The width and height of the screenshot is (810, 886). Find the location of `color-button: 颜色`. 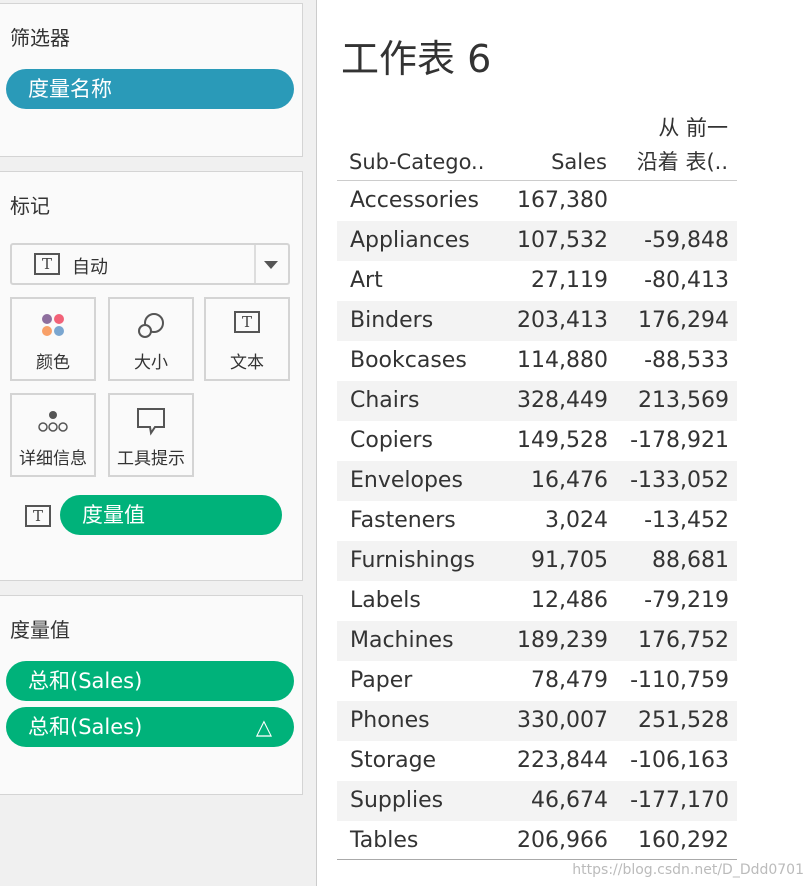

color-button: 颜色 is located at coordinates (53, 339).